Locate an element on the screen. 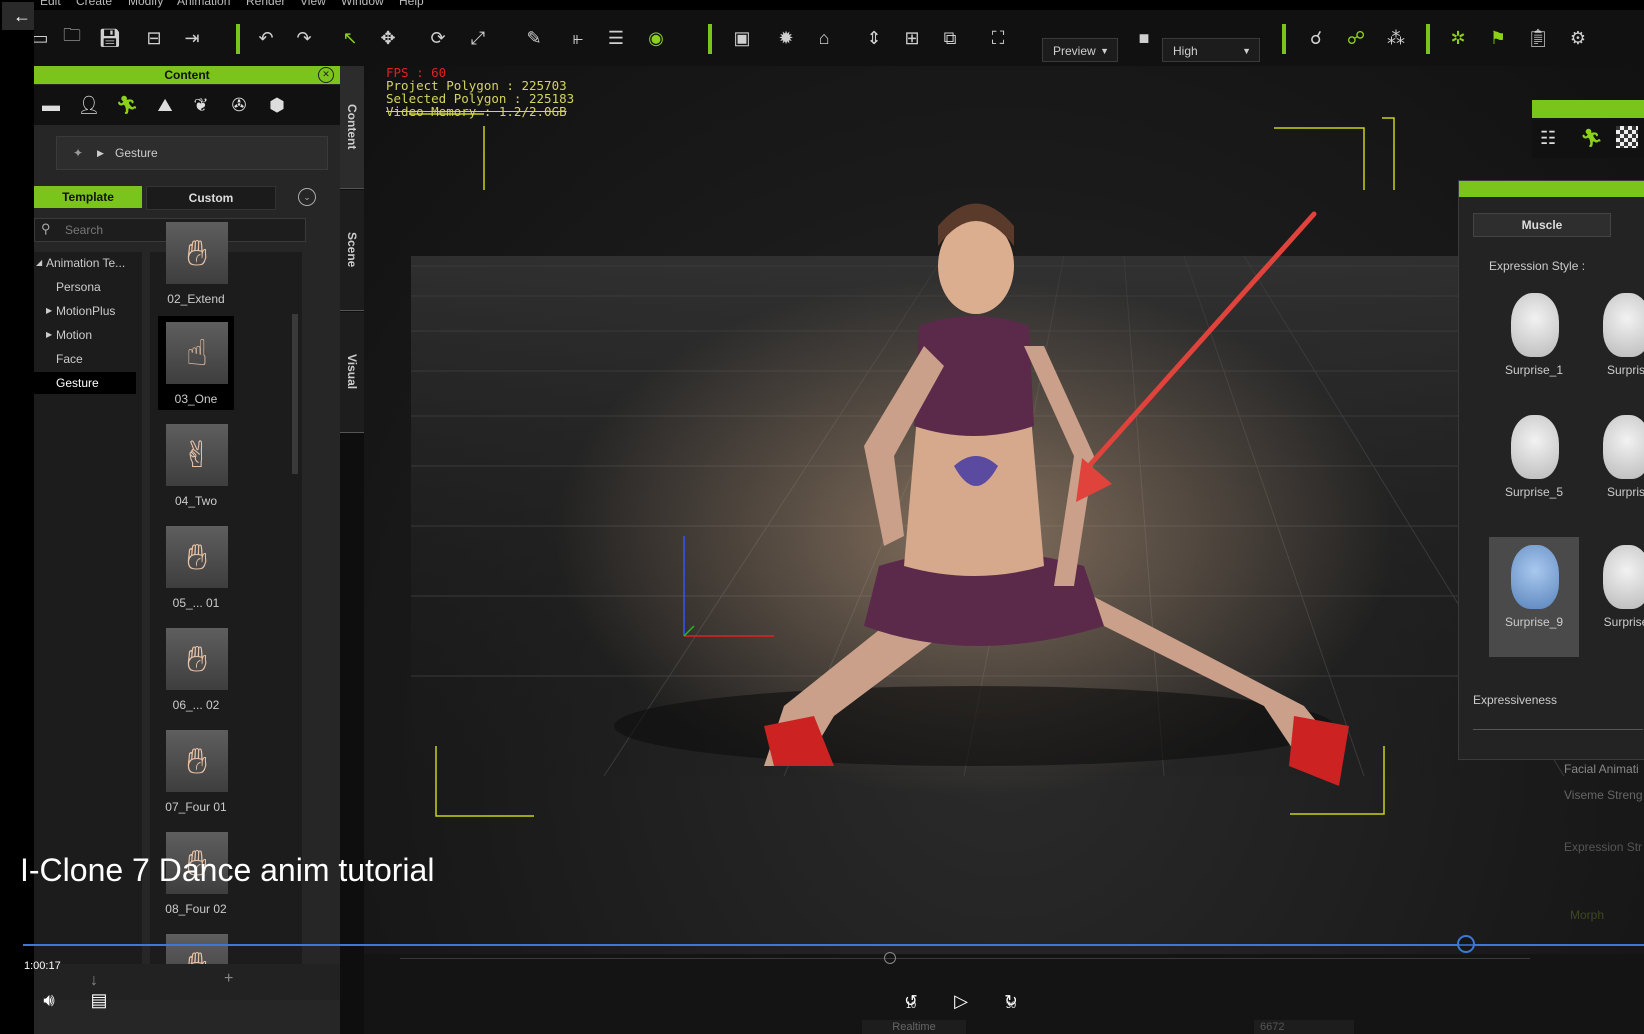 The height and width of the screenshot is (1034, 1644). close-icon: ✕ is located at coordinates (326, 75).